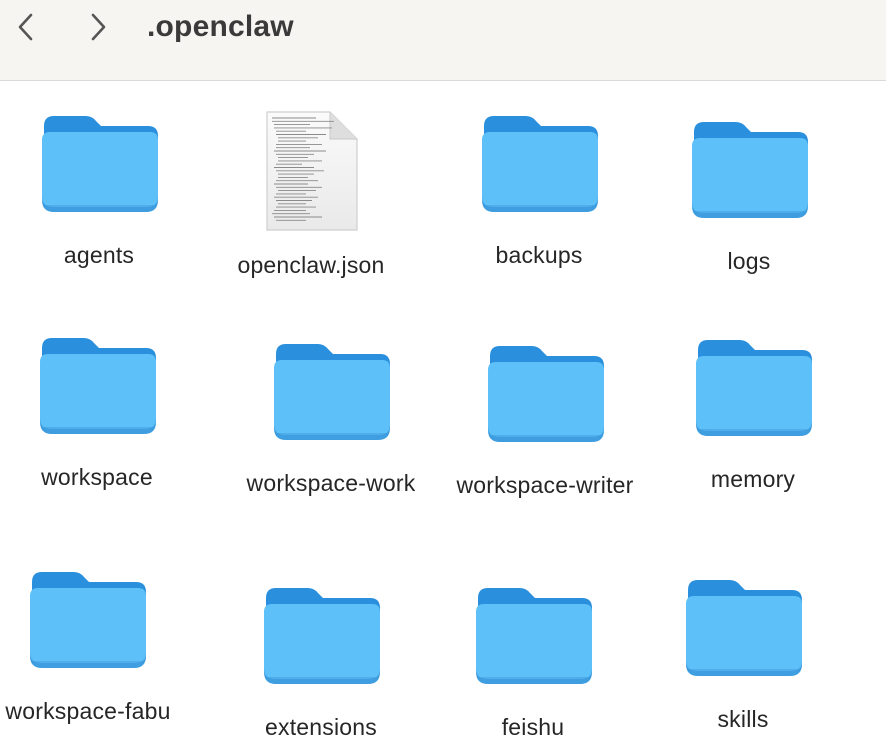 The width and height of the screenshot is (886, 756). Describe the element at coordinates (331, 483) in the screenshot. I see `item-label: workspace-work` at that location.